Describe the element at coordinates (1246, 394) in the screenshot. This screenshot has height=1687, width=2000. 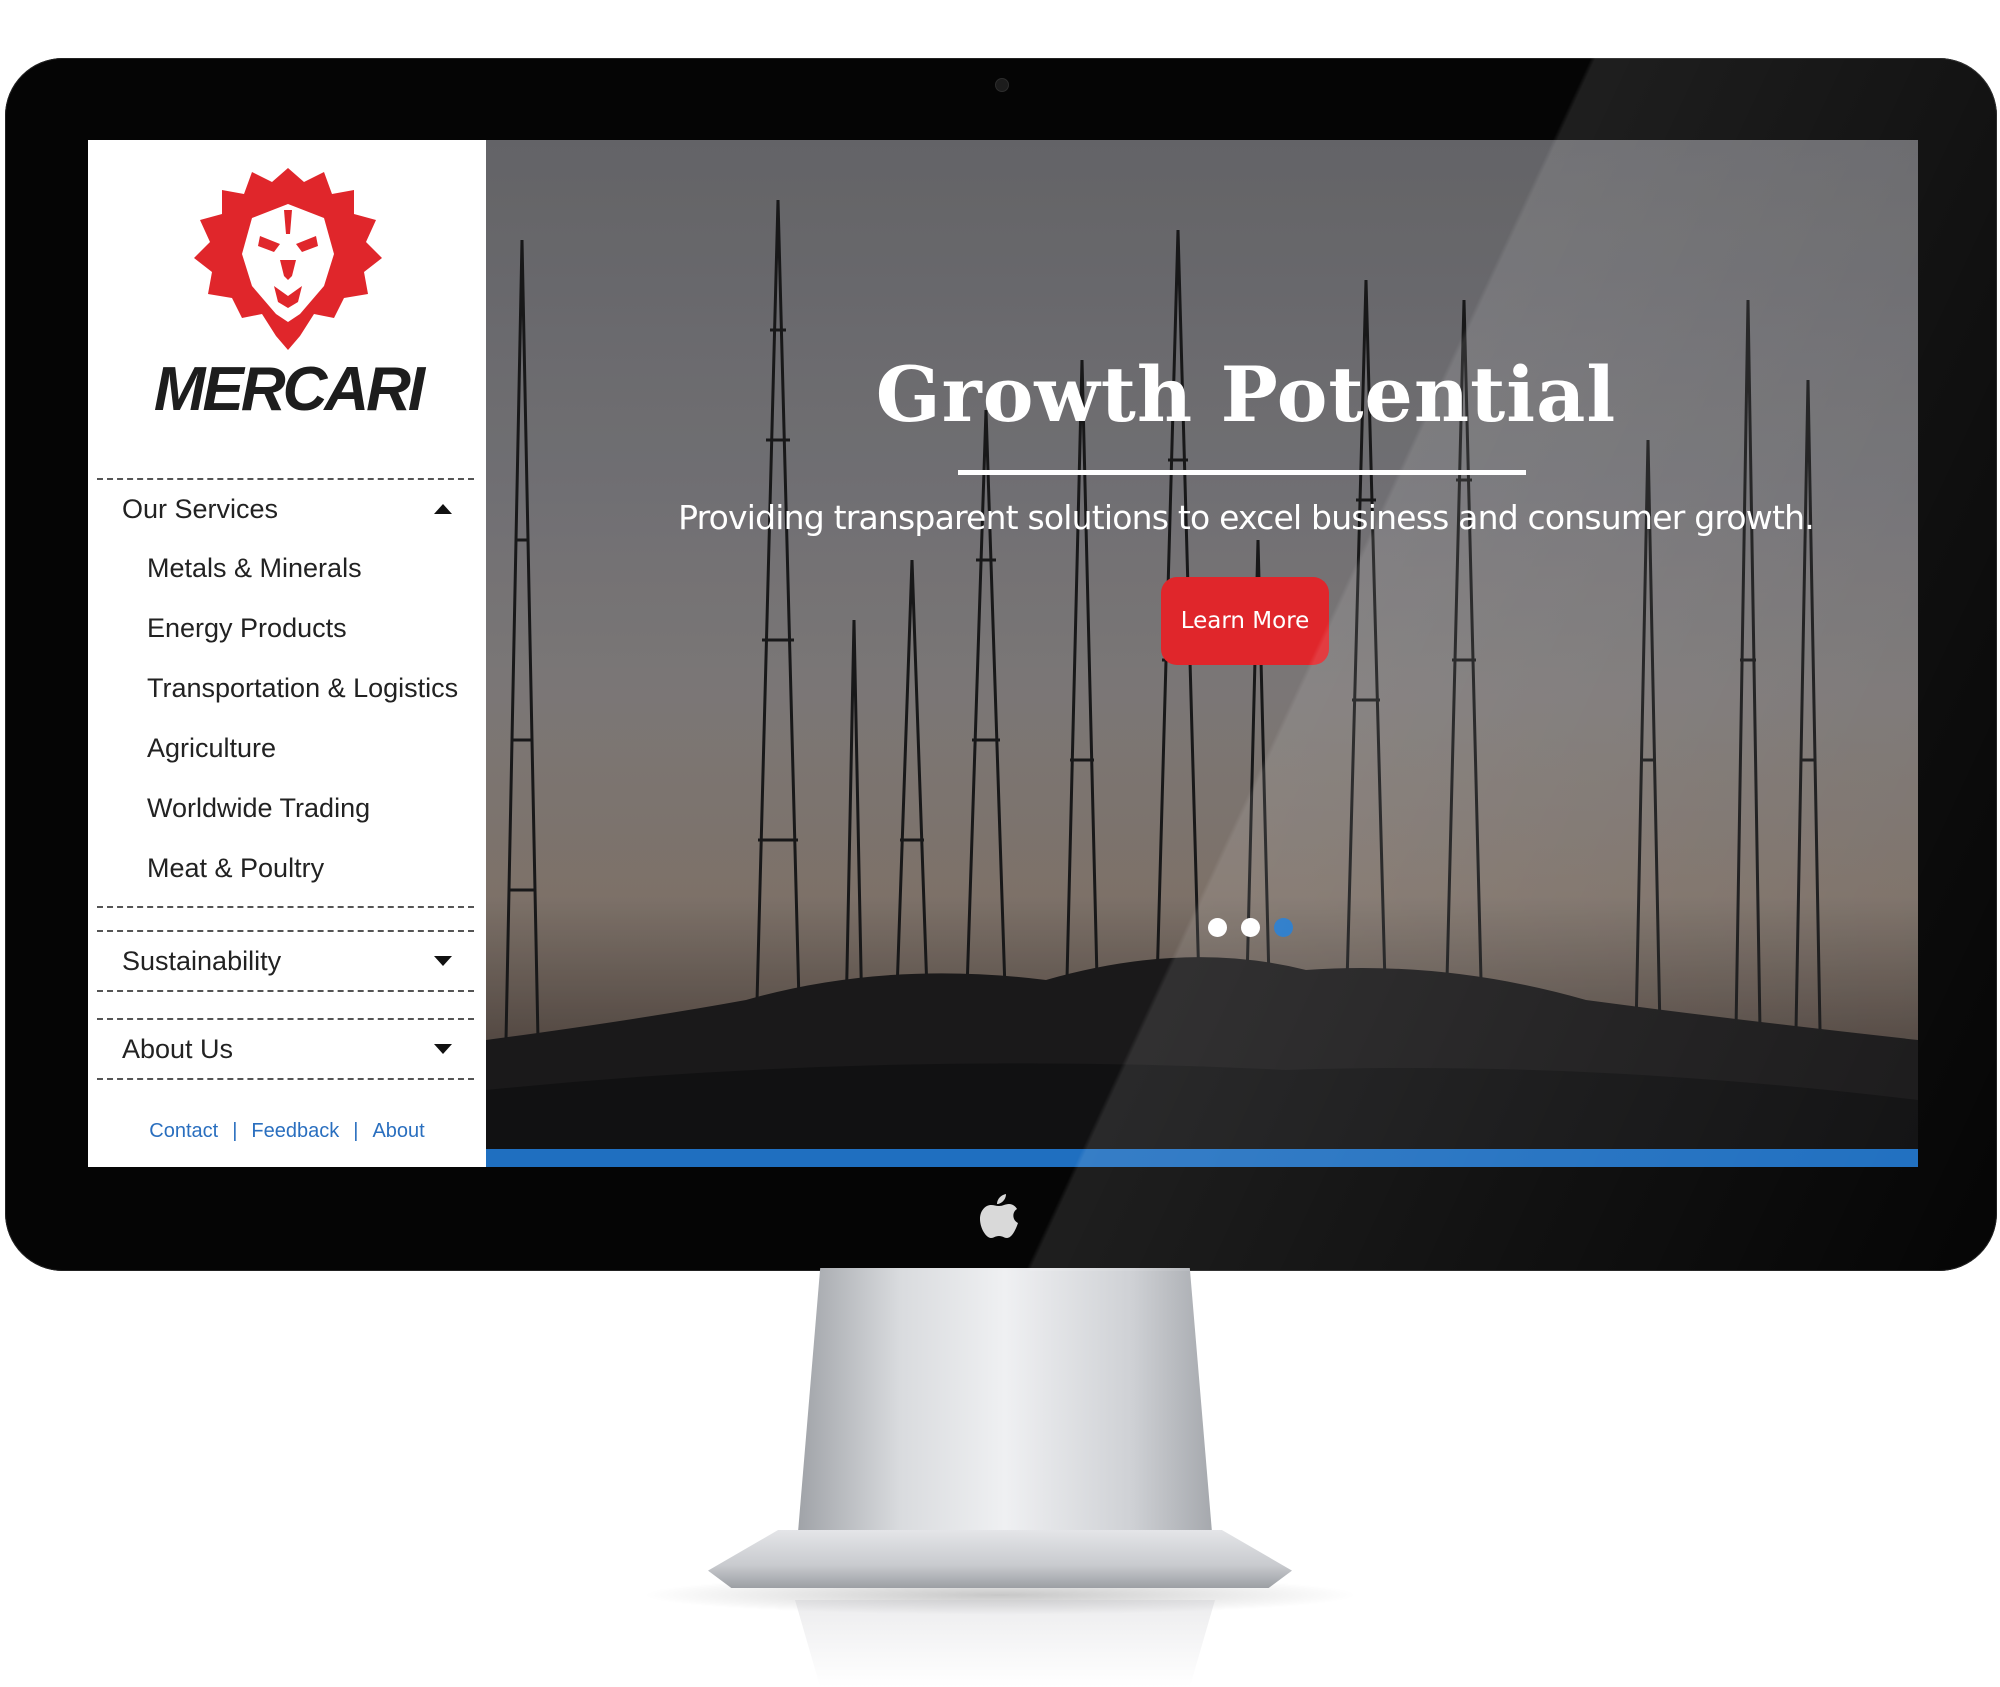
I see `hero-title: Growth Potential` at that location.